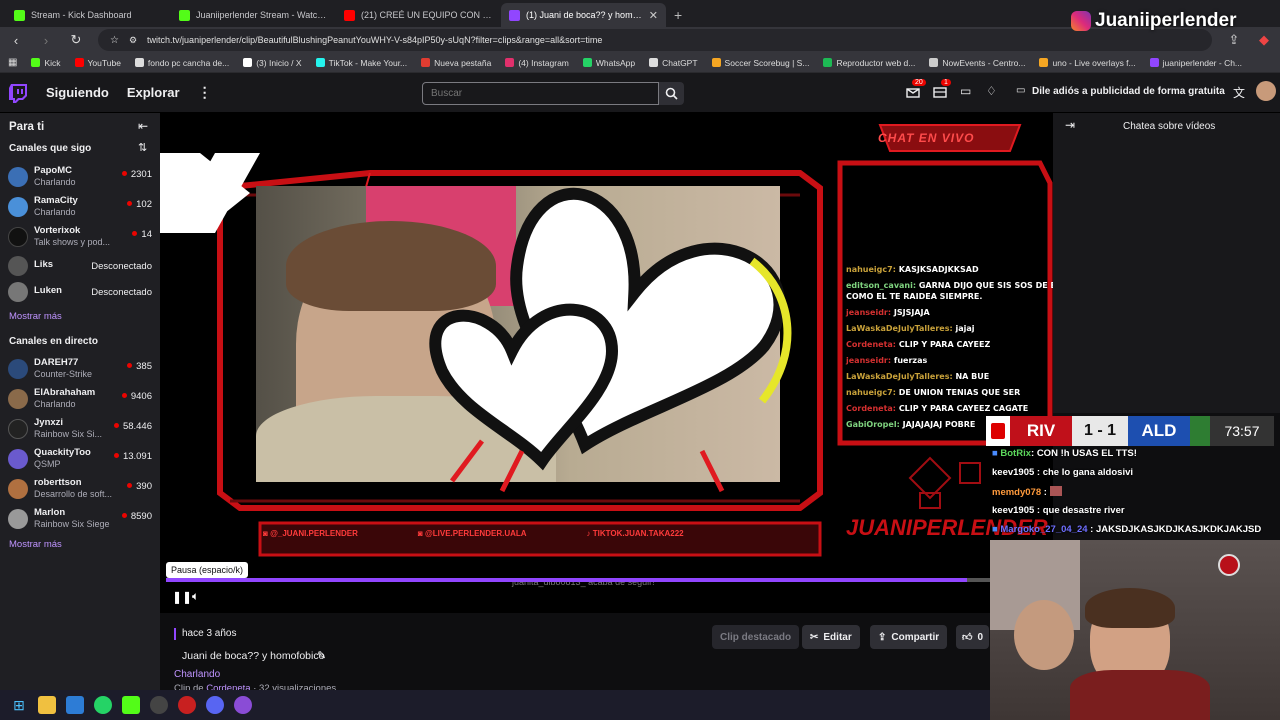 Image resolution: width=1280 pixels, height=720 pixels. What do you see at coordinates (137, 396) in the screenshot?
I see `viewer-count: 9406` at bounding box center [137, 396].